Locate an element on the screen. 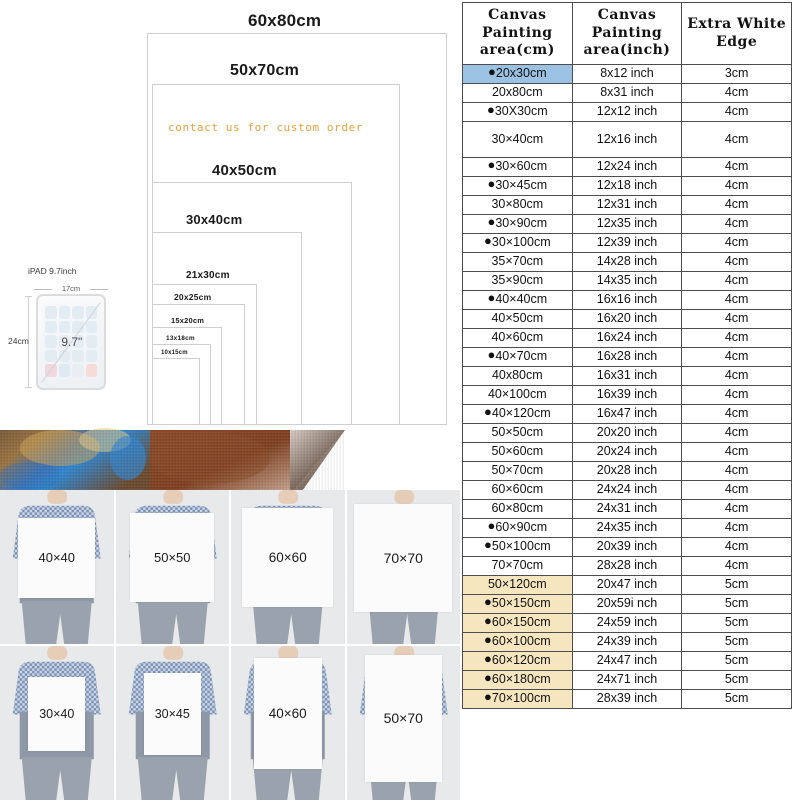 The image size is (800, 800). table-row: 35×70cm 14x28 inch 4cm is located at coordinates (627, 262).